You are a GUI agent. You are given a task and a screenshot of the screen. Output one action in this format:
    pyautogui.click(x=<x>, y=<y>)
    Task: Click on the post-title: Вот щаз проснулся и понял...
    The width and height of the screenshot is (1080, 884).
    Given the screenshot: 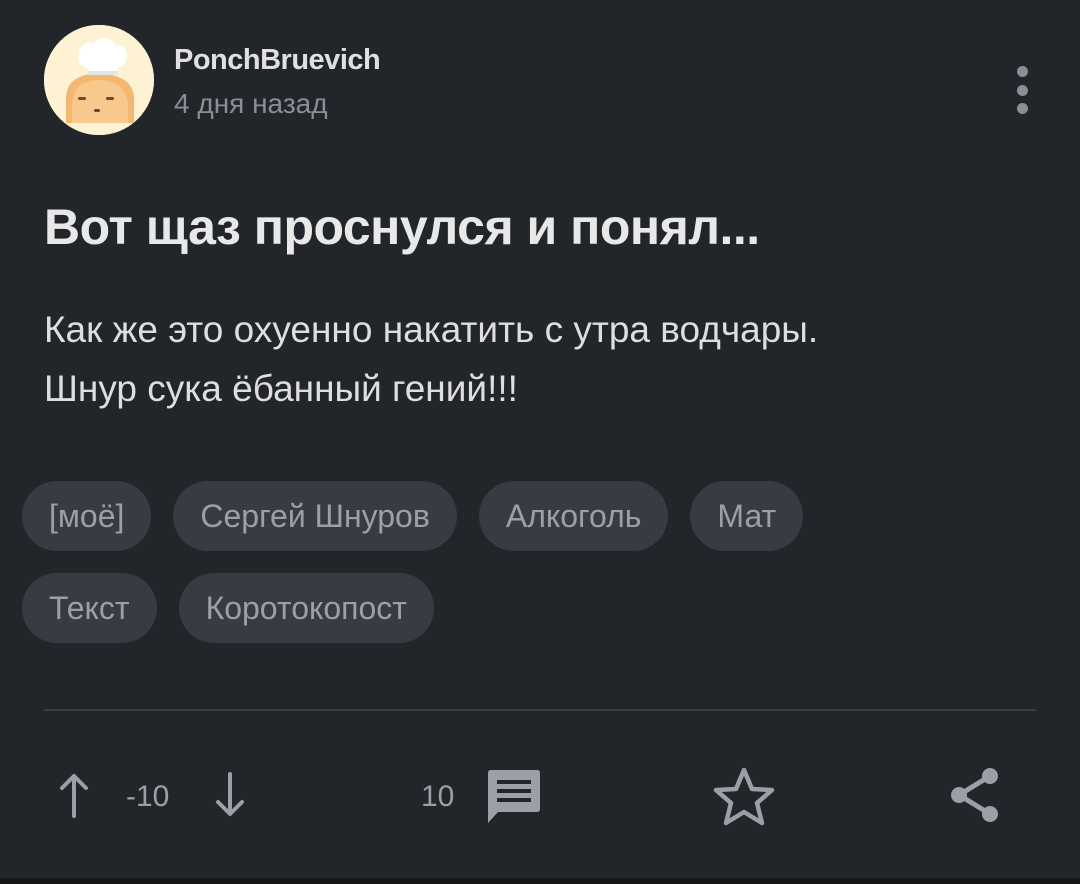 What is the action you would take?
    pyautogui.click(x=402, y=227)
    